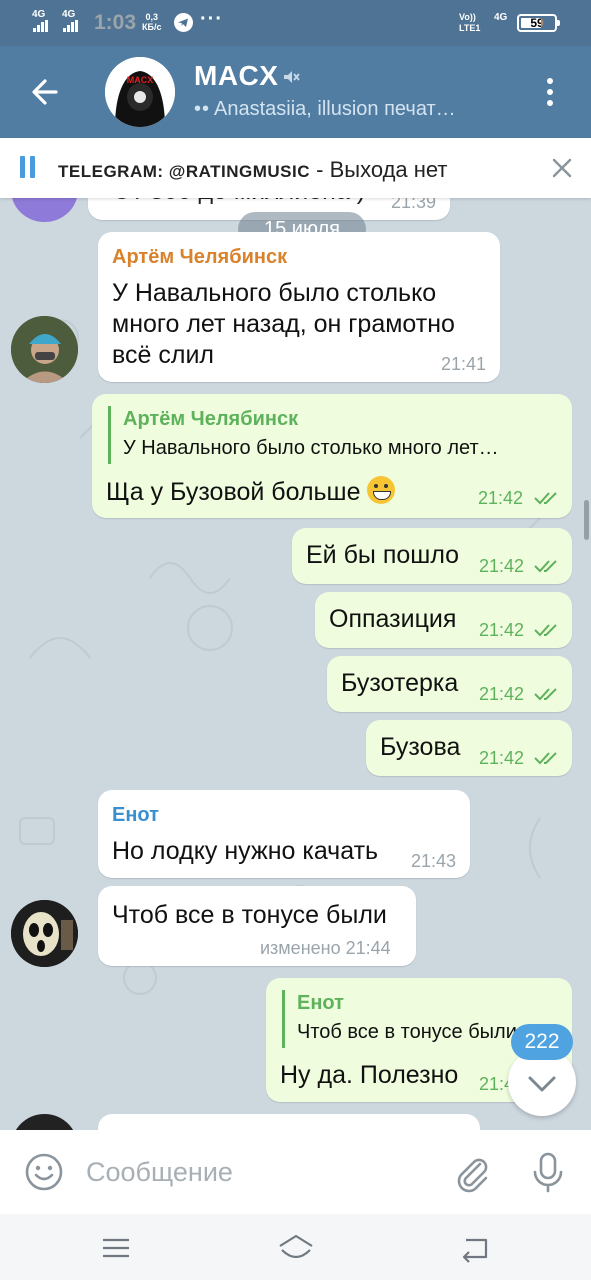 The height and width of the screenshot is (1280, 591). I want to click on hooded-figure-icon: MACX, so click(140, 92).